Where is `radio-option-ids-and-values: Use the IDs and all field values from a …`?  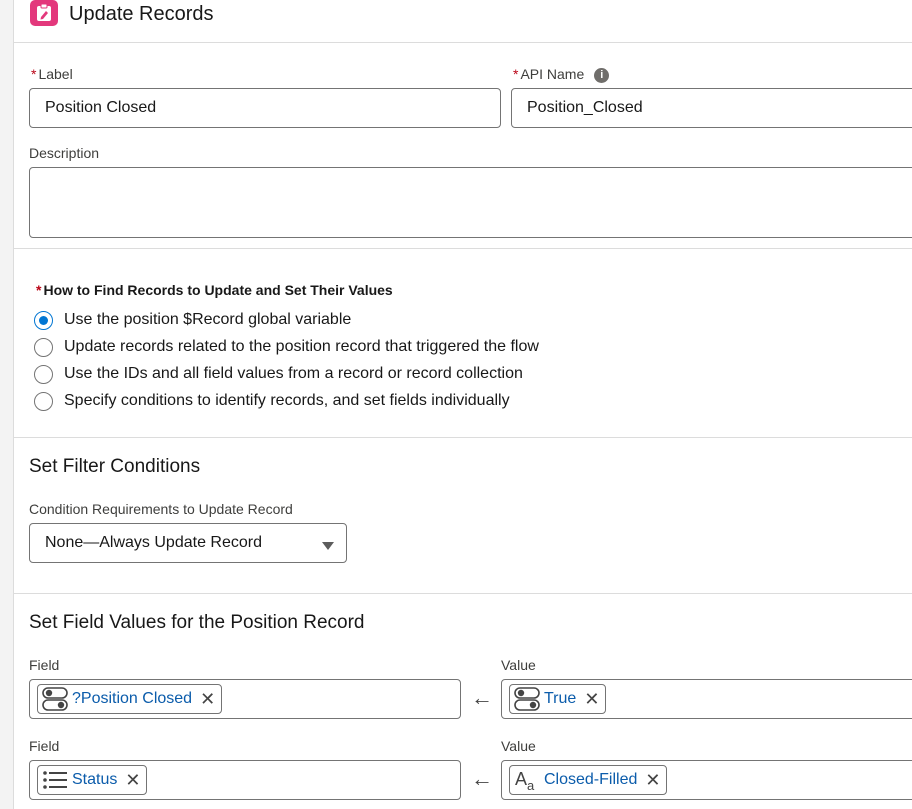
radio-option-ids-and-values: Use the IDs and all field values from a … is located at coordinates (278, 374).